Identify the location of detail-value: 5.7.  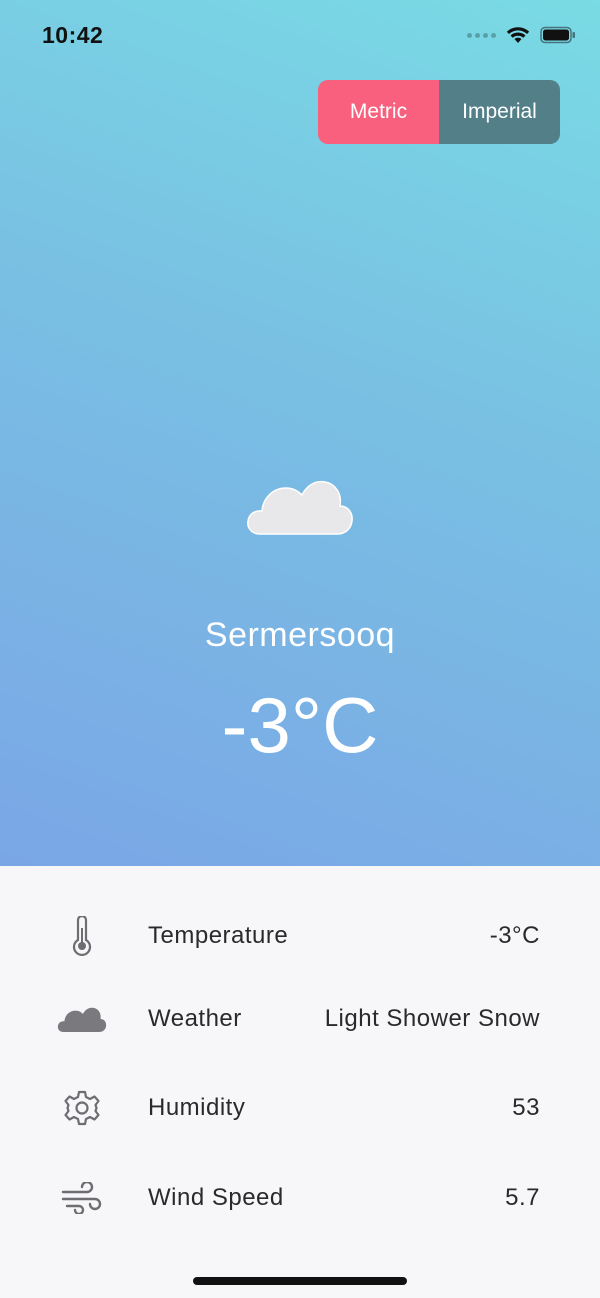
(522, 1197).